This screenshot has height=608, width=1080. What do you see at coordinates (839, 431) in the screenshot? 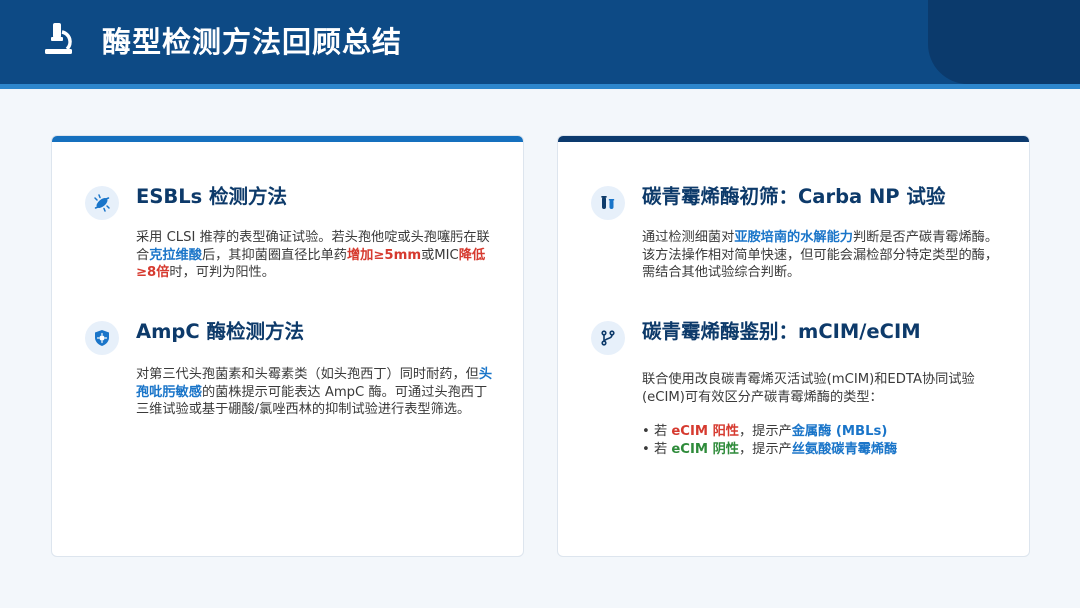
I see `mbl-result: 金属酶 (MBLs)` at bounding box center [839, 431].